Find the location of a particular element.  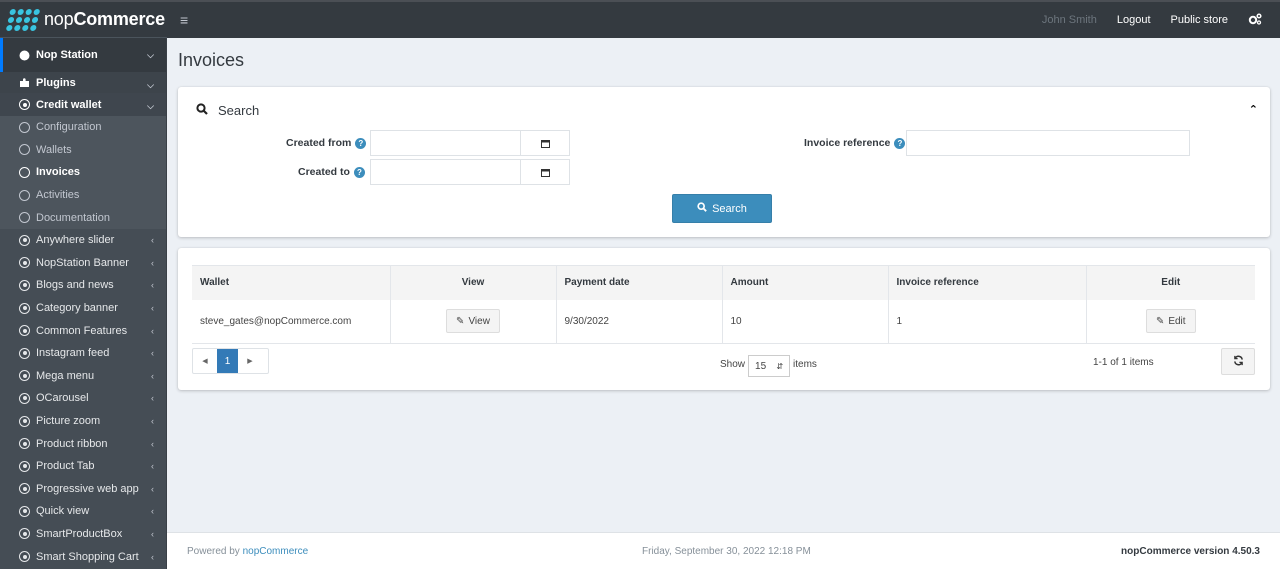

sidebar-item-smartproductbox: SmartProductBox ‹ is located at coordinates (83, 534).